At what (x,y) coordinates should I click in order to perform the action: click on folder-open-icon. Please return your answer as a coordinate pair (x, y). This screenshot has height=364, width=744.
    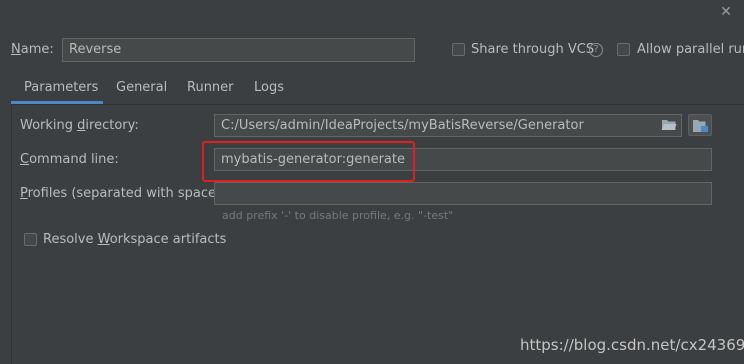
    Looking at the image, I should click on (669, 125).